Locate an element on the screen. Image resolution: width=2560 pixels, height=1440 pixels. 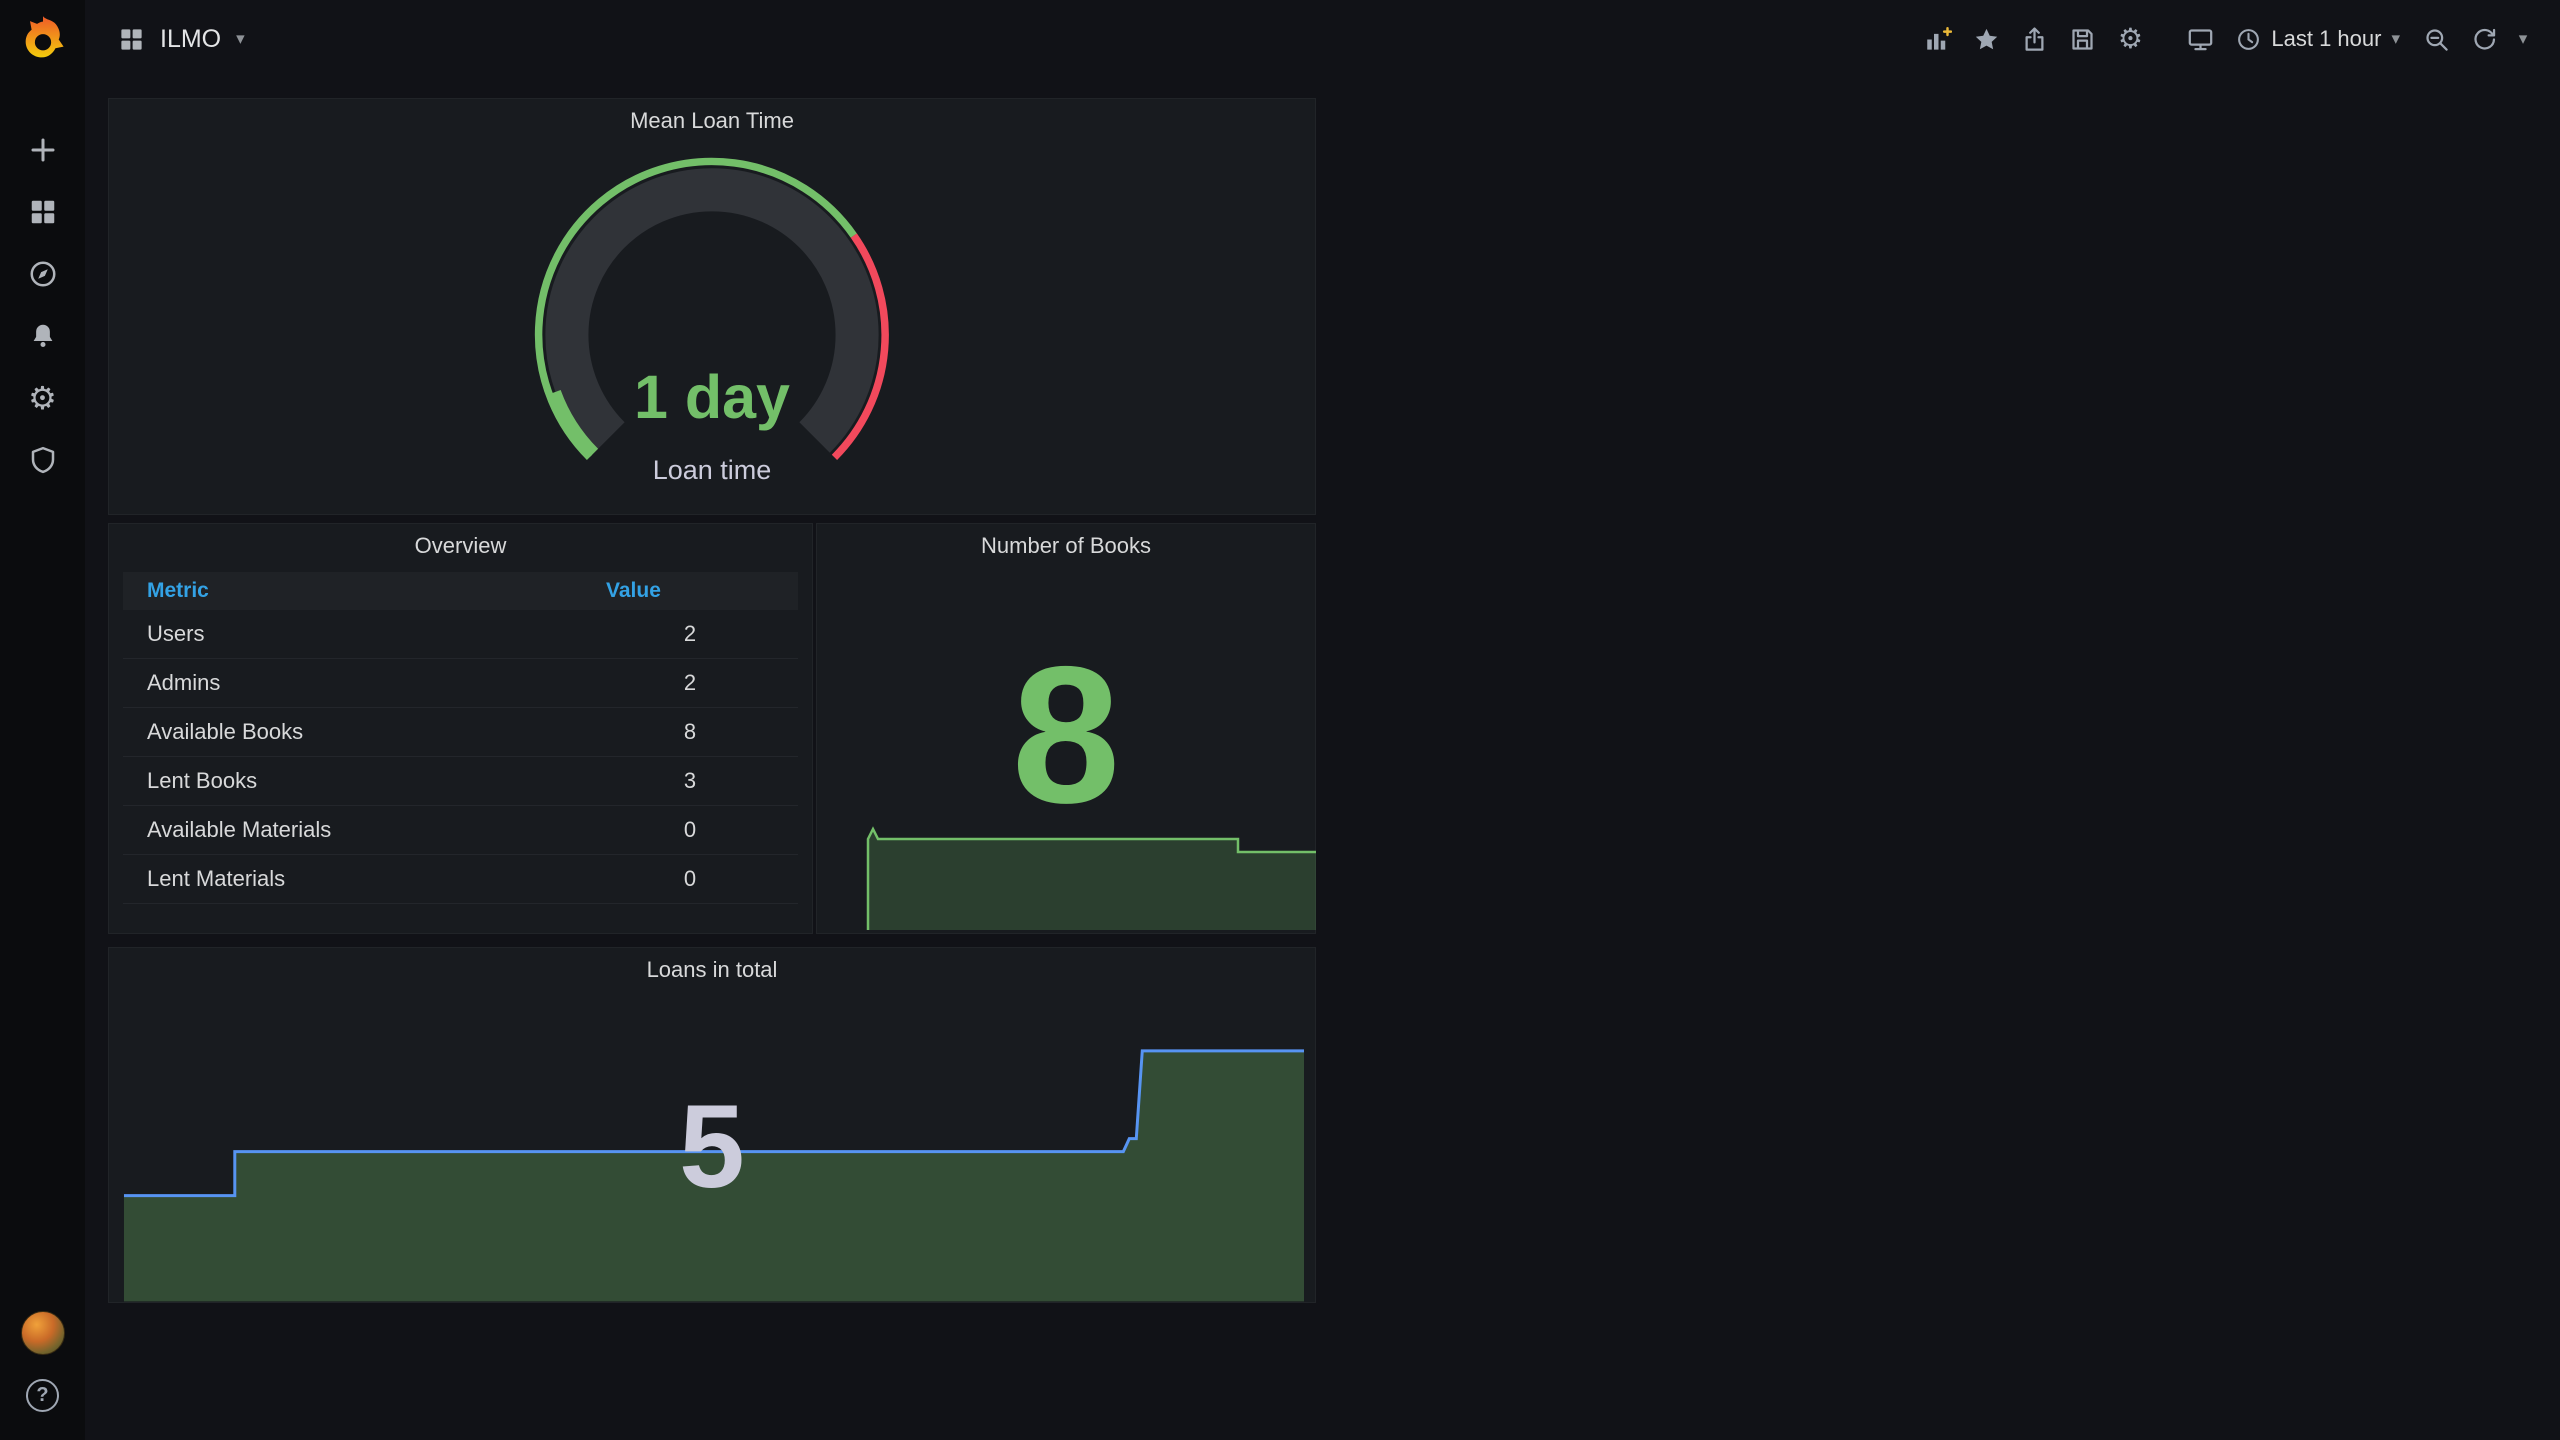
top-navbar: ILMO ▾ ⚙ Last 1 hour ▾ ▾ is located at coordinates (1322, 39).